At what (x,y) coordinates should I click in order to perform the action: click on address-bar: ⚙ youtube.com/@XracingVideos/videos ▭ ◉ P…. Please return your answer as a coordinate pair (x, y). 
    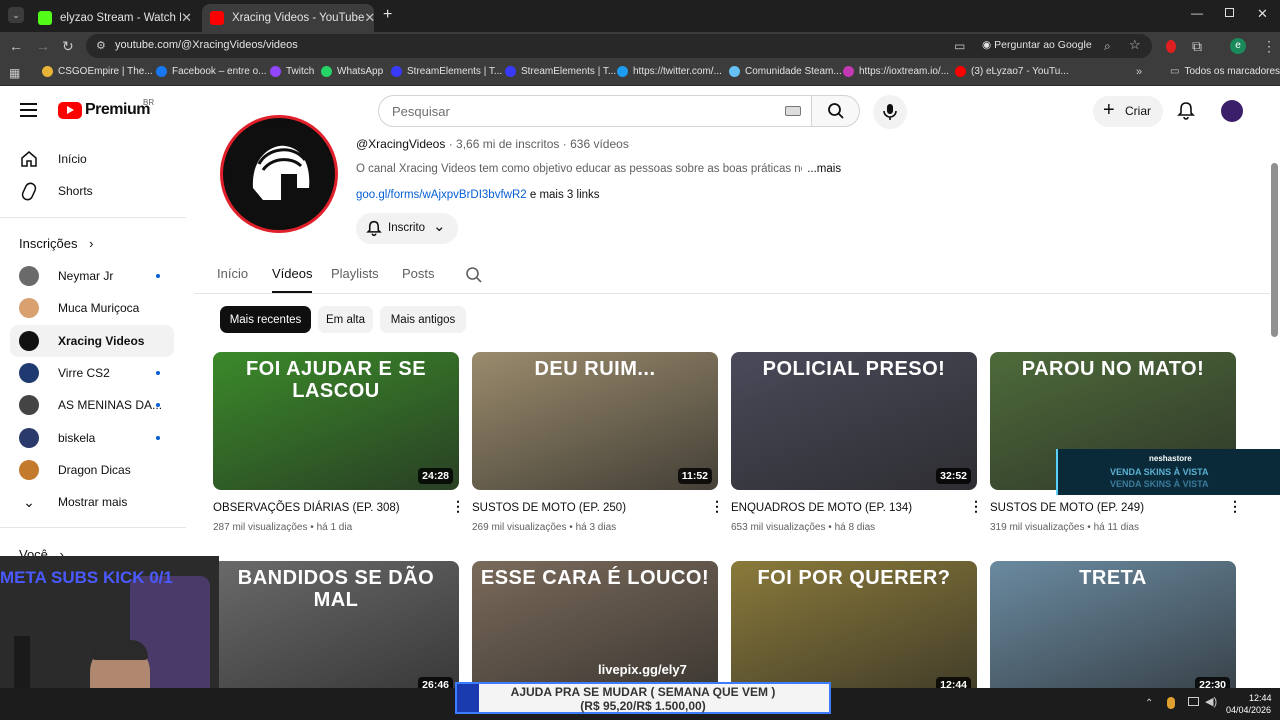
    Looking at the image, I should click on (619, 46).